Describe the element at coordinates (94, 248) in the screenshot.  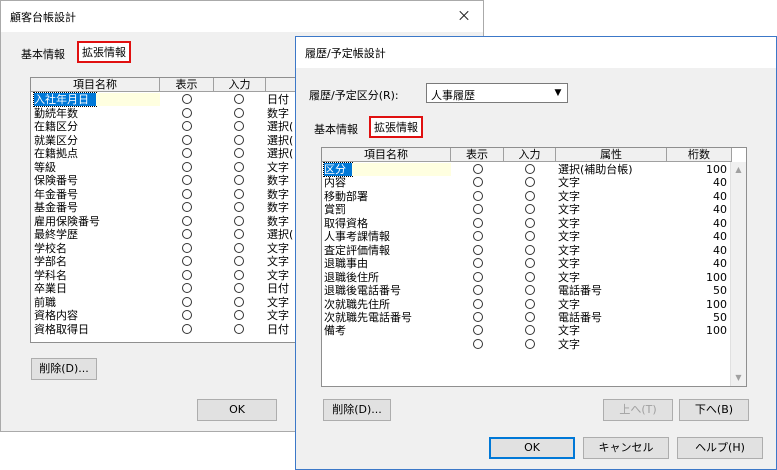
I see `cell-item-name: 学校名` at that location.